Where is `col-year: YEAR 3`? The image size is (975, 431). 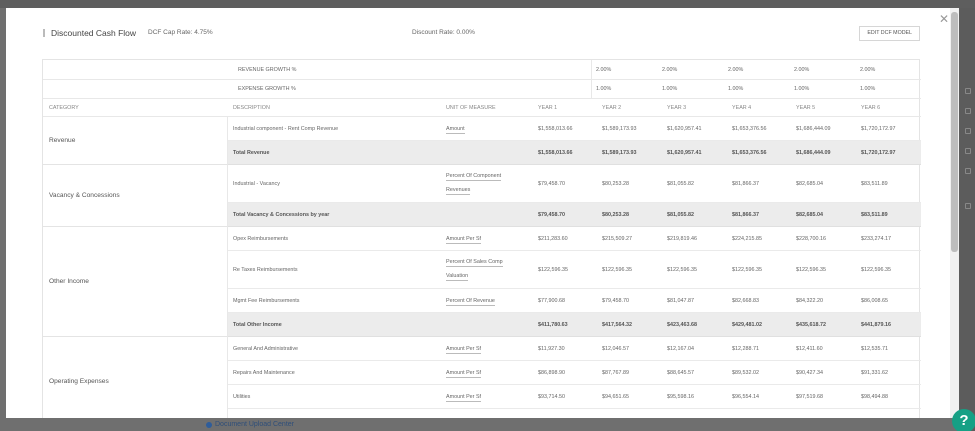 col-year: YEAR 3 is located at coordinates (677, 108).